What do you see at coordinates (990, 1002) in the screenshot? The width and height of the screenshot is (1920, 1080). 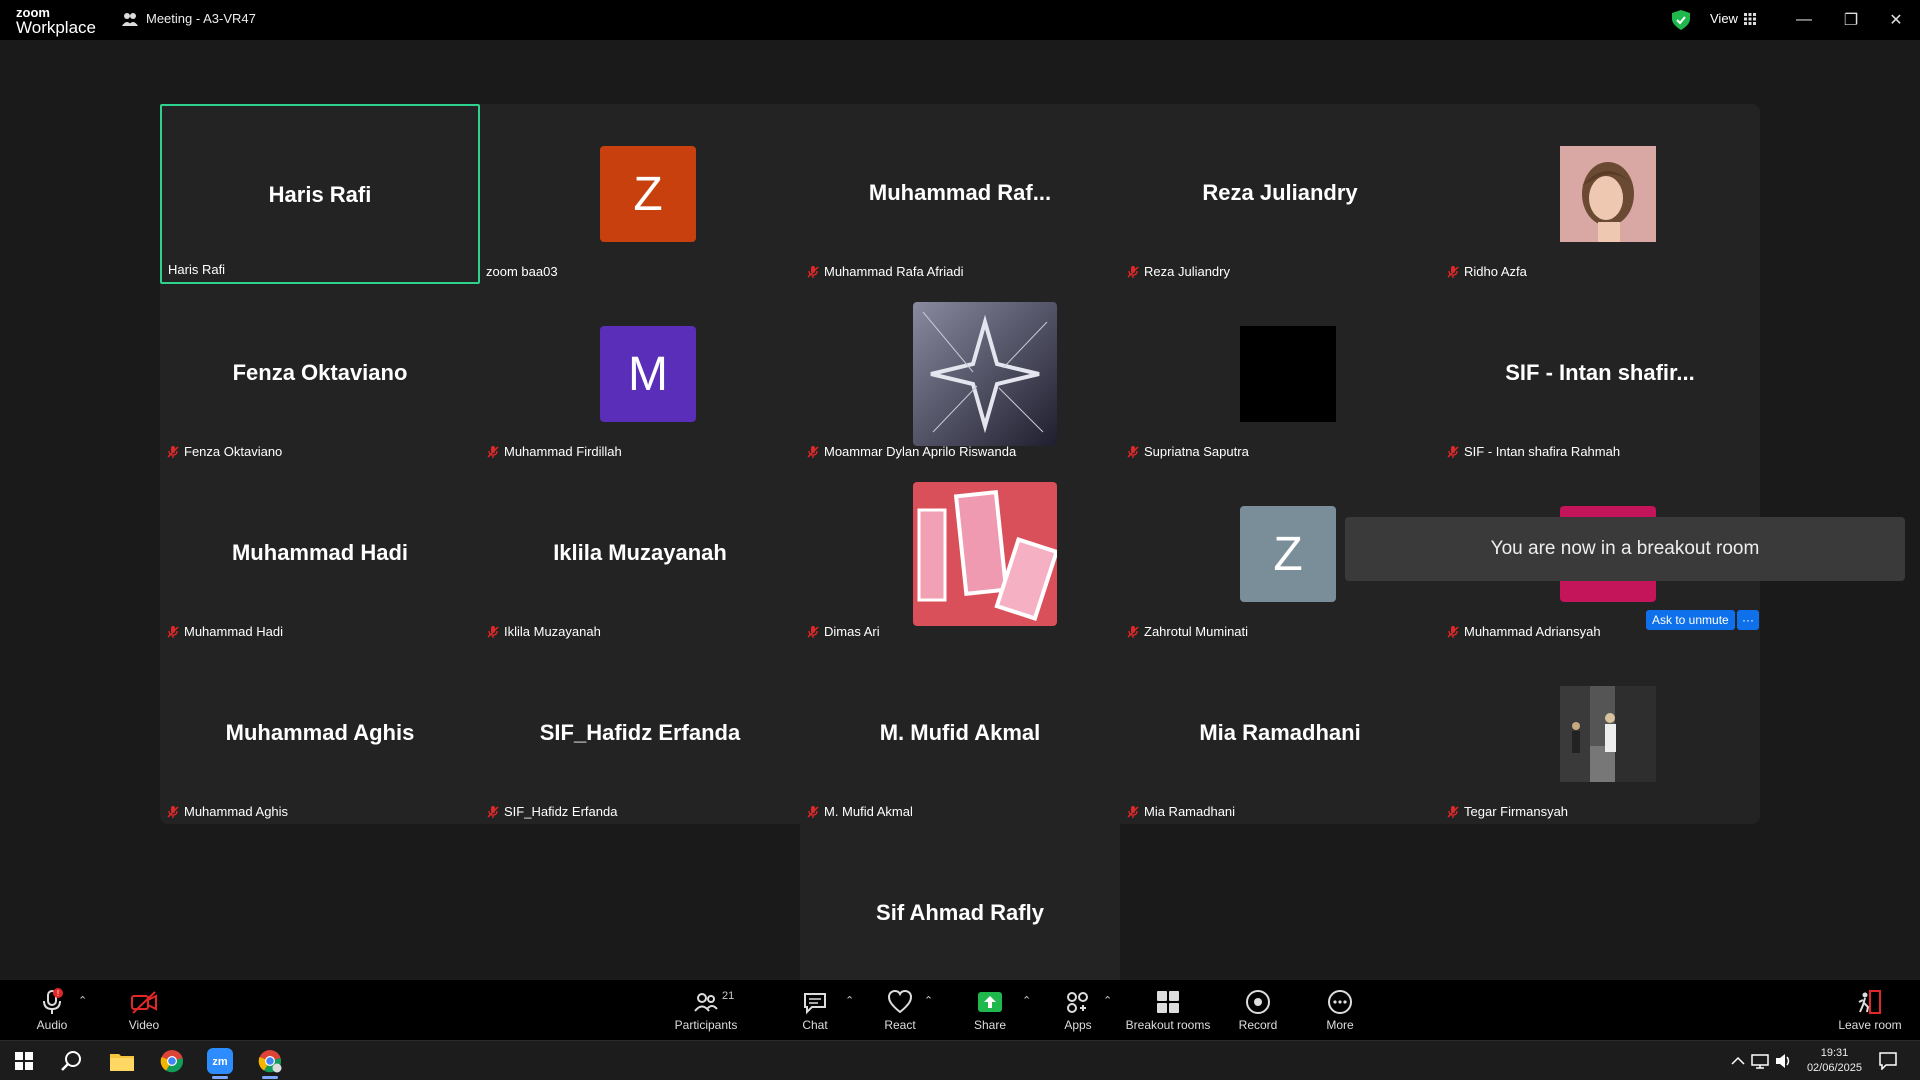 I see `share-screen-icon` at bounding box center [990, 1002].